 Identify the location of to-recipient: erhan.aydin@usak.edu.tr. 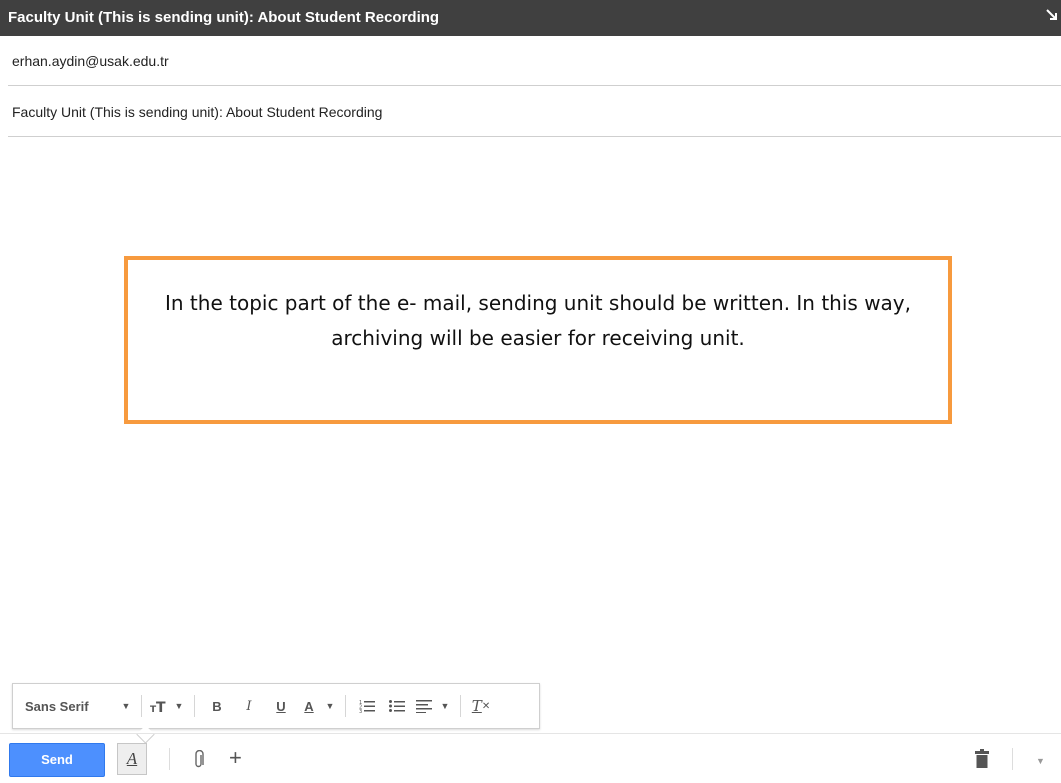
(90, 61).